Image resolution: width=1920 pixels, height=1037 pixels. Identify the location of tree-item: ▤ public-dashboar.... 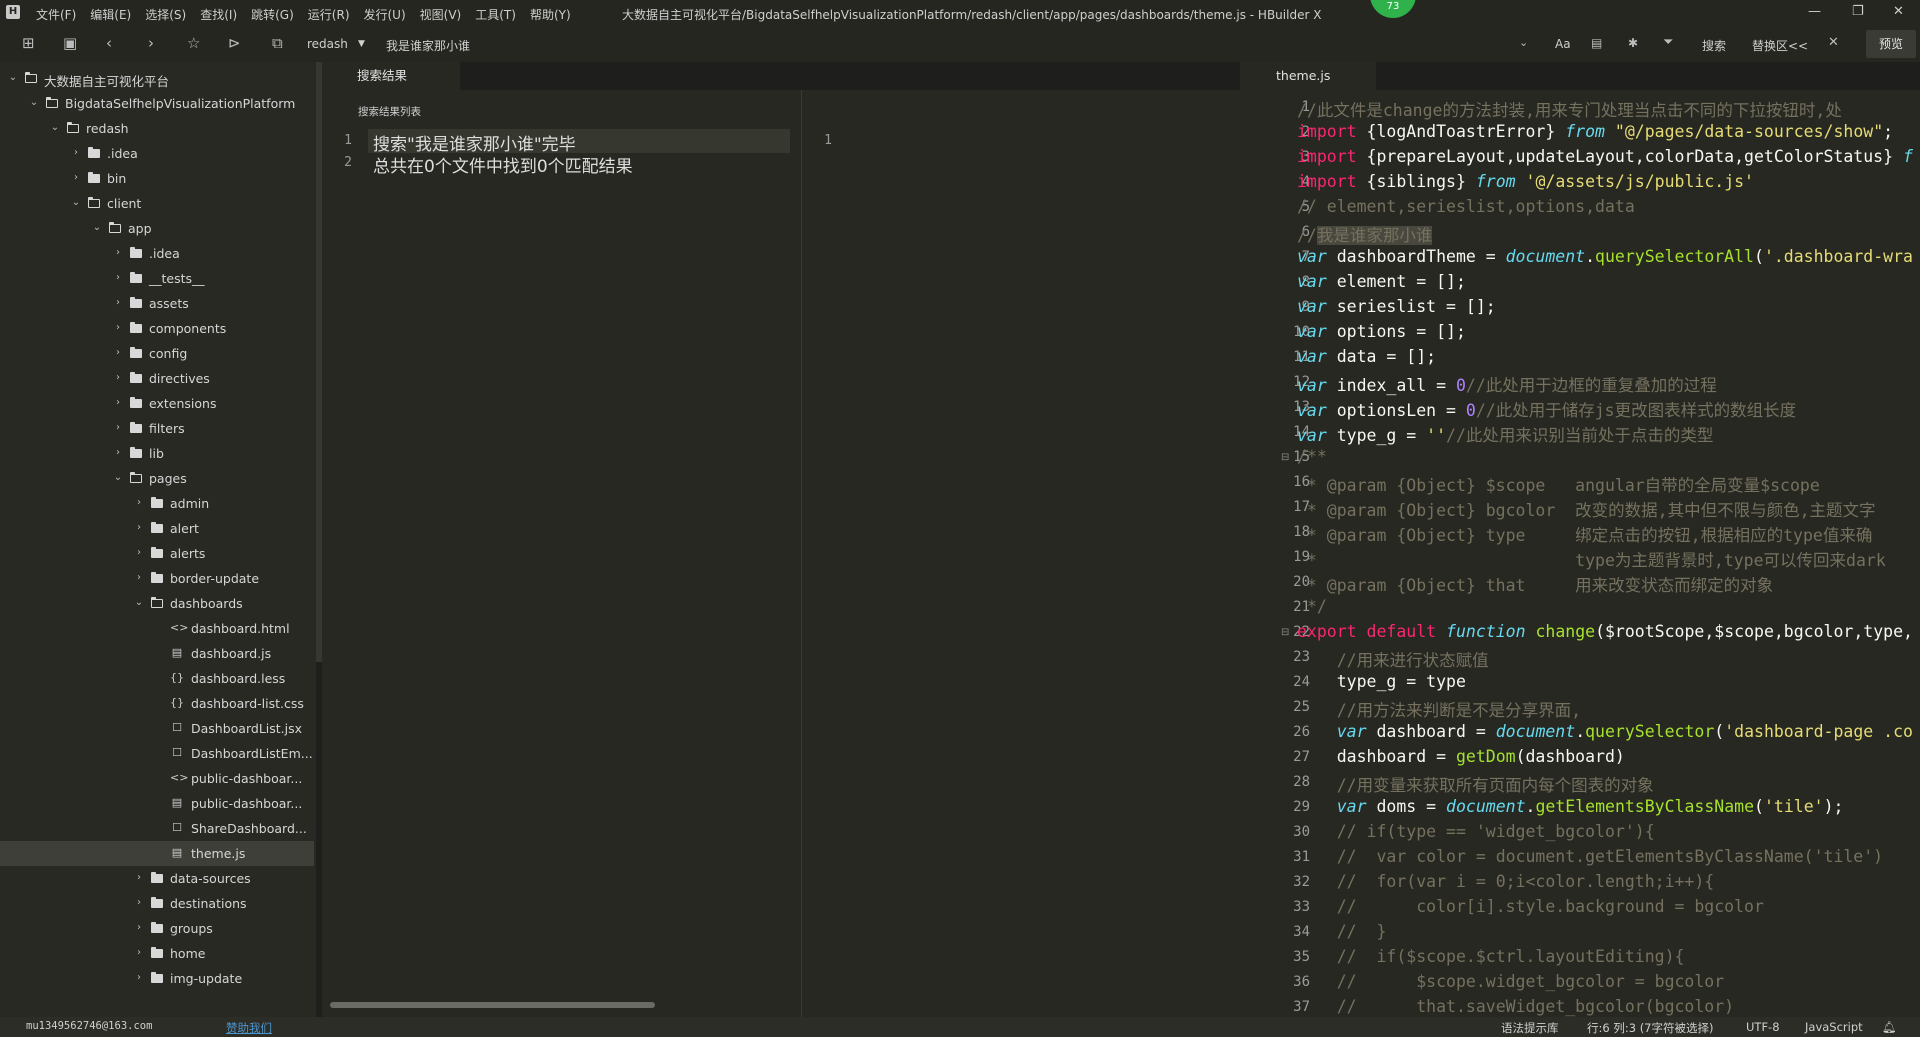
(158, 803).